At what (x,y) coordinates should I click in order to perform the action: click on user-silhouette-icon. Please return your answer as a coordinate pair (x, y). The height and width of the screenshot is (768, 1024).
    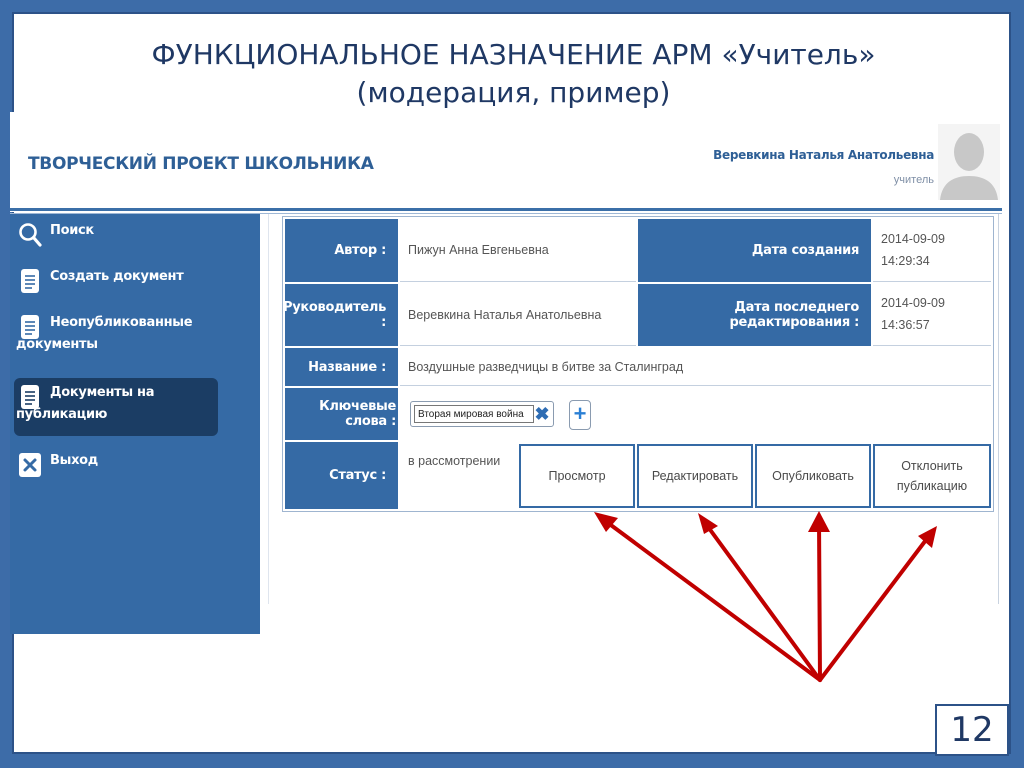
    Looking at the image, I should click on (969, 162).